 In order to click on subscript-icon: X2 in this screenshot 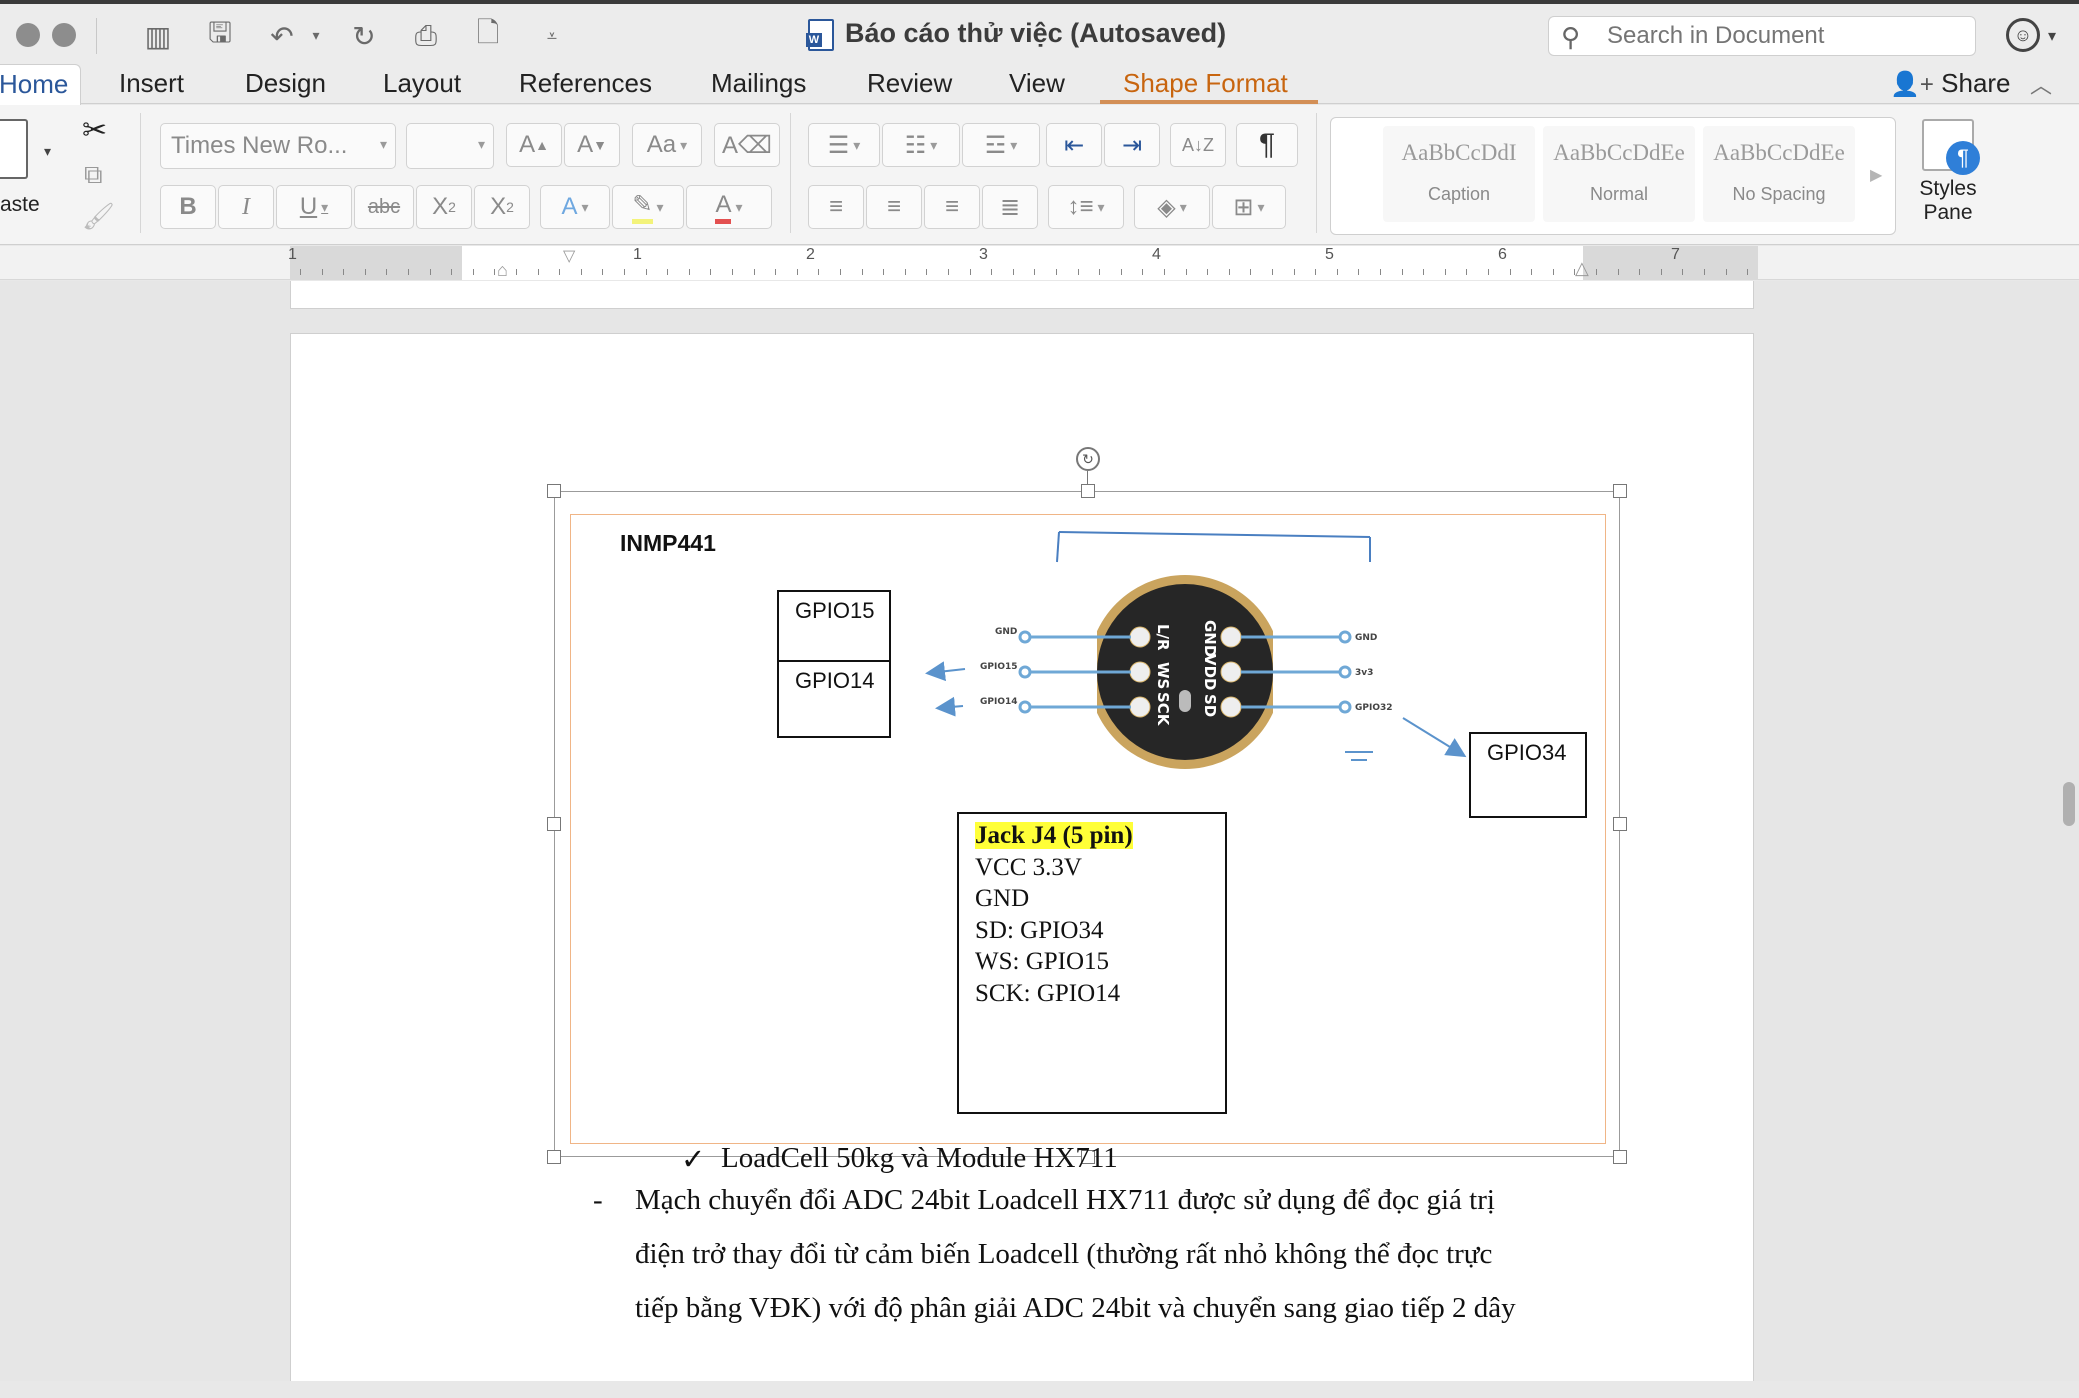, I will do `click(444, 207)`.